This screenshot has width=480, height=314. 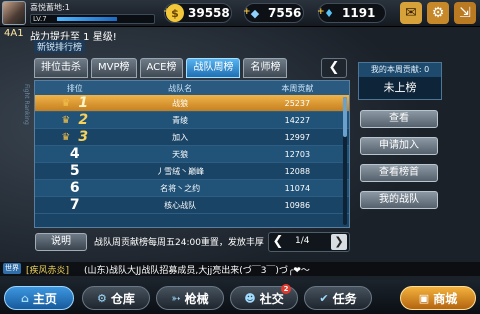 What do you see at coordinates (180, 188) in the screenshot?
I see `team-name: 名将丶之约` at bounding box center [180, 188].